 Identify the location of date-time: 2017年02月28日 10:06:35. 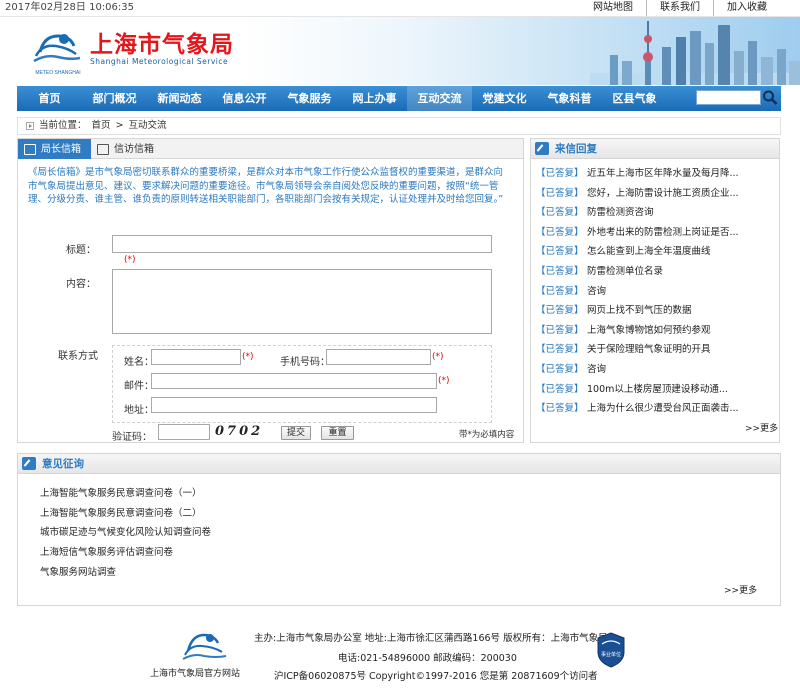
(69, 7).